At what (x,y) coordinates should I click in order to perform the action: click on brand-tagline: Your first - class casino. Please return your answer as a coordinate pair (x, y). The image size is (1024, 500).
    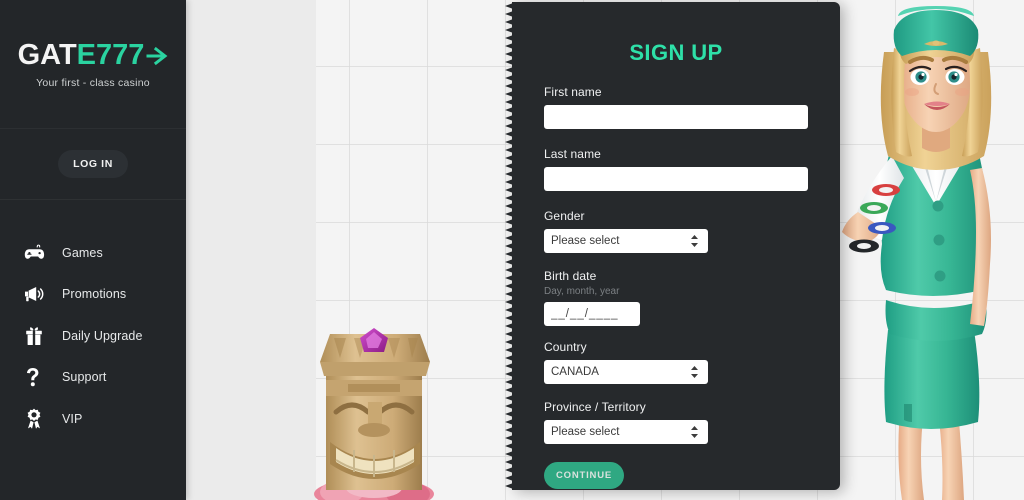
    Looking at the image, I should click on (93, 83).